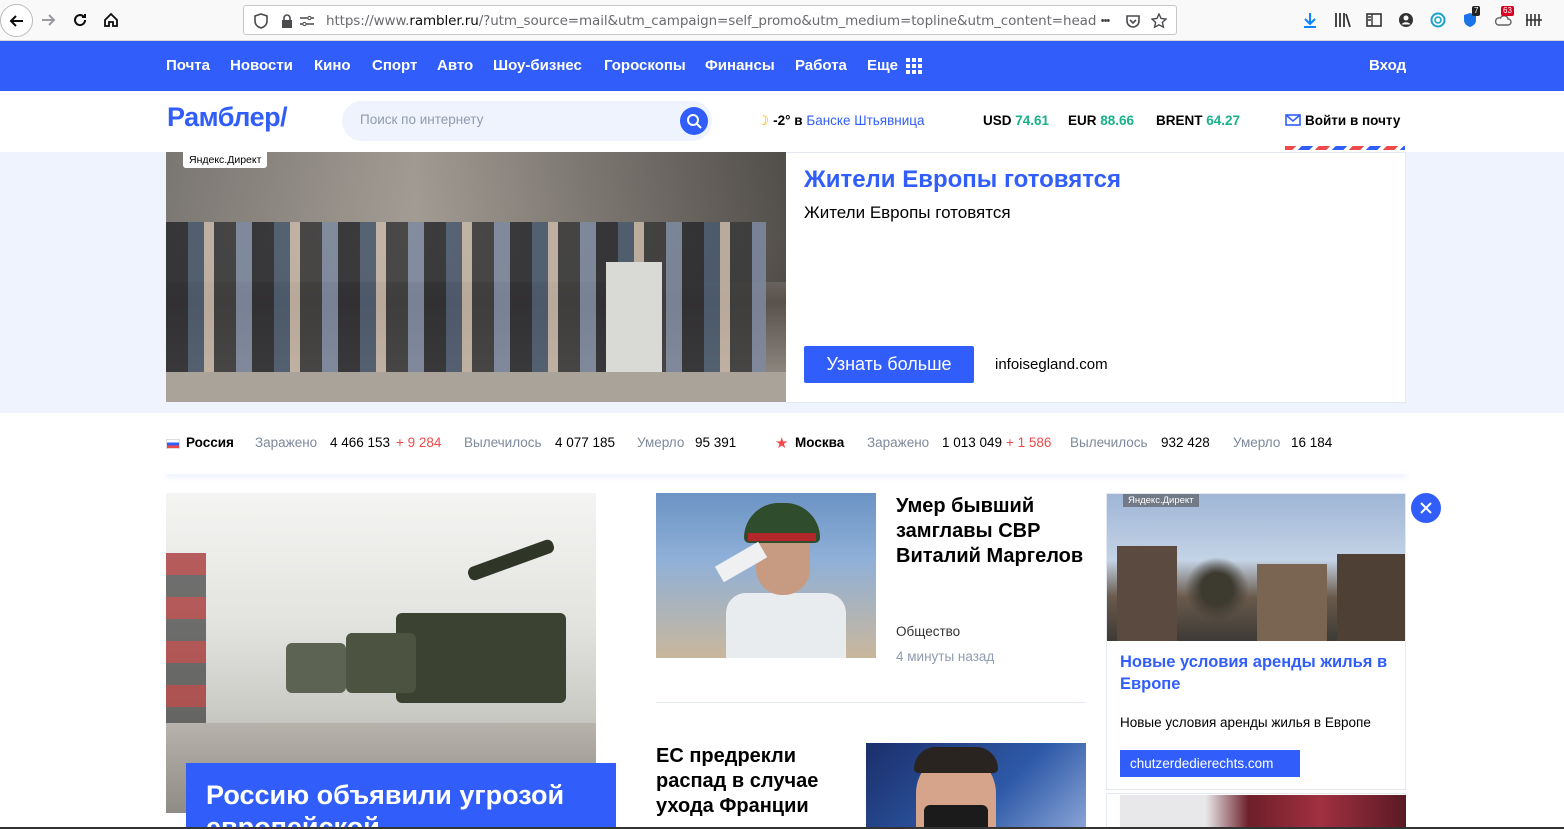 This screenshot has height=829, width=1564. What do you see at coordinates (882, 65) in the screenshot?
I see `nav-item-more: Еще` at bounding box center [882, 65].